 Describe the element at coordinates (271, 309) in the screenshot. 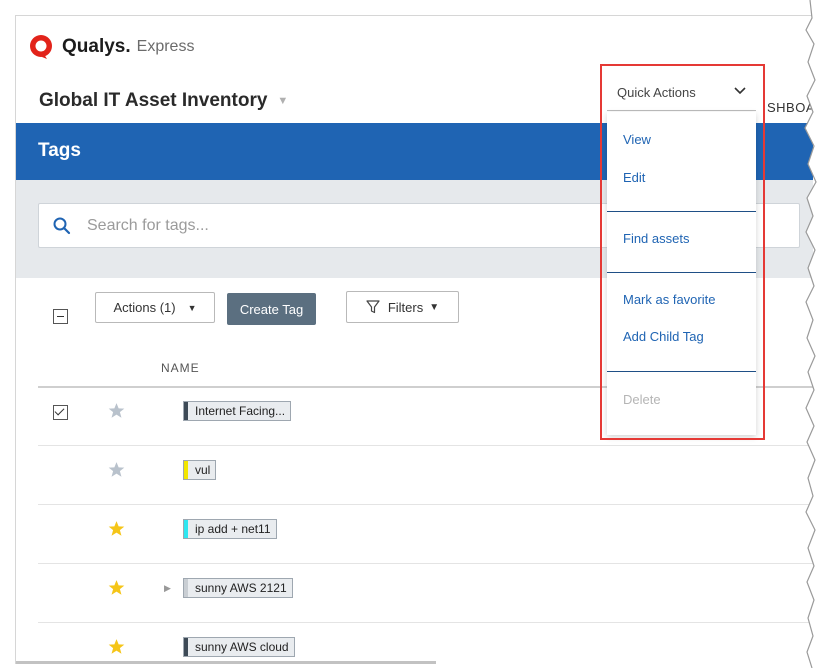

I see `create-tag-button: Create Tag` at that location.